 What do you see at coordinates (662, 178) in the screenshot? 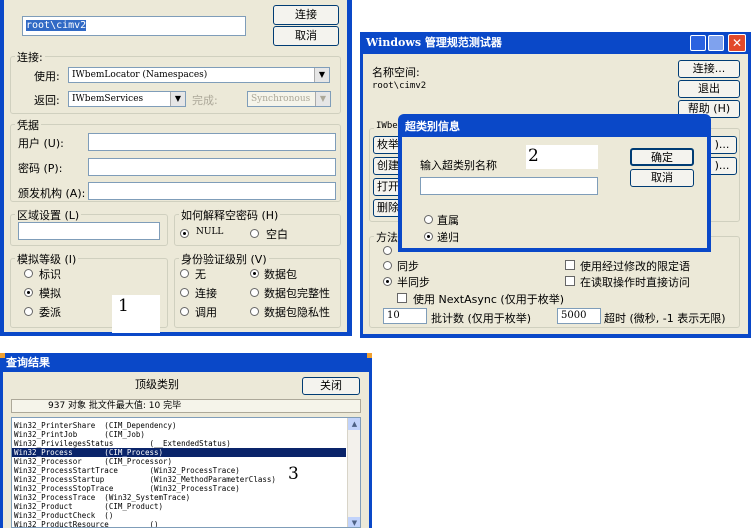
I see `superclass-cancel-button: 取消` at bounding box center [662, 178].